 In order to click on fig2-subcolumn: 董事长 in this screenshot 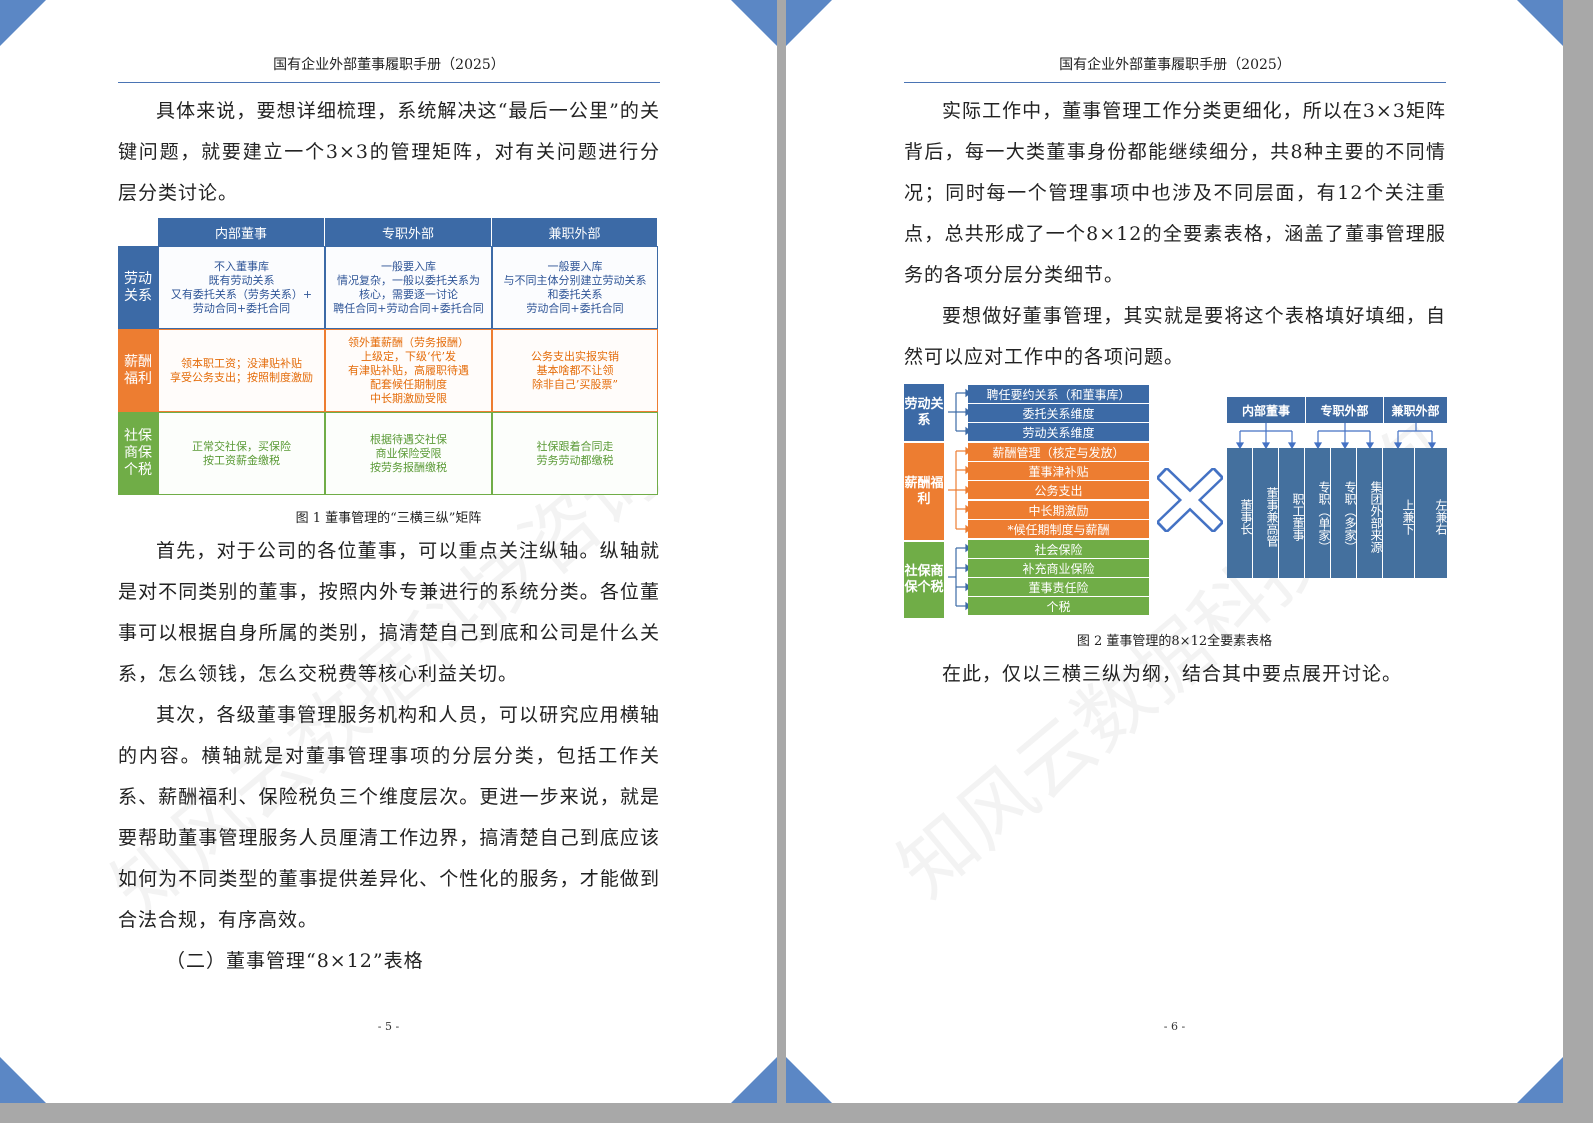, I will do `click(1240, 513)`.